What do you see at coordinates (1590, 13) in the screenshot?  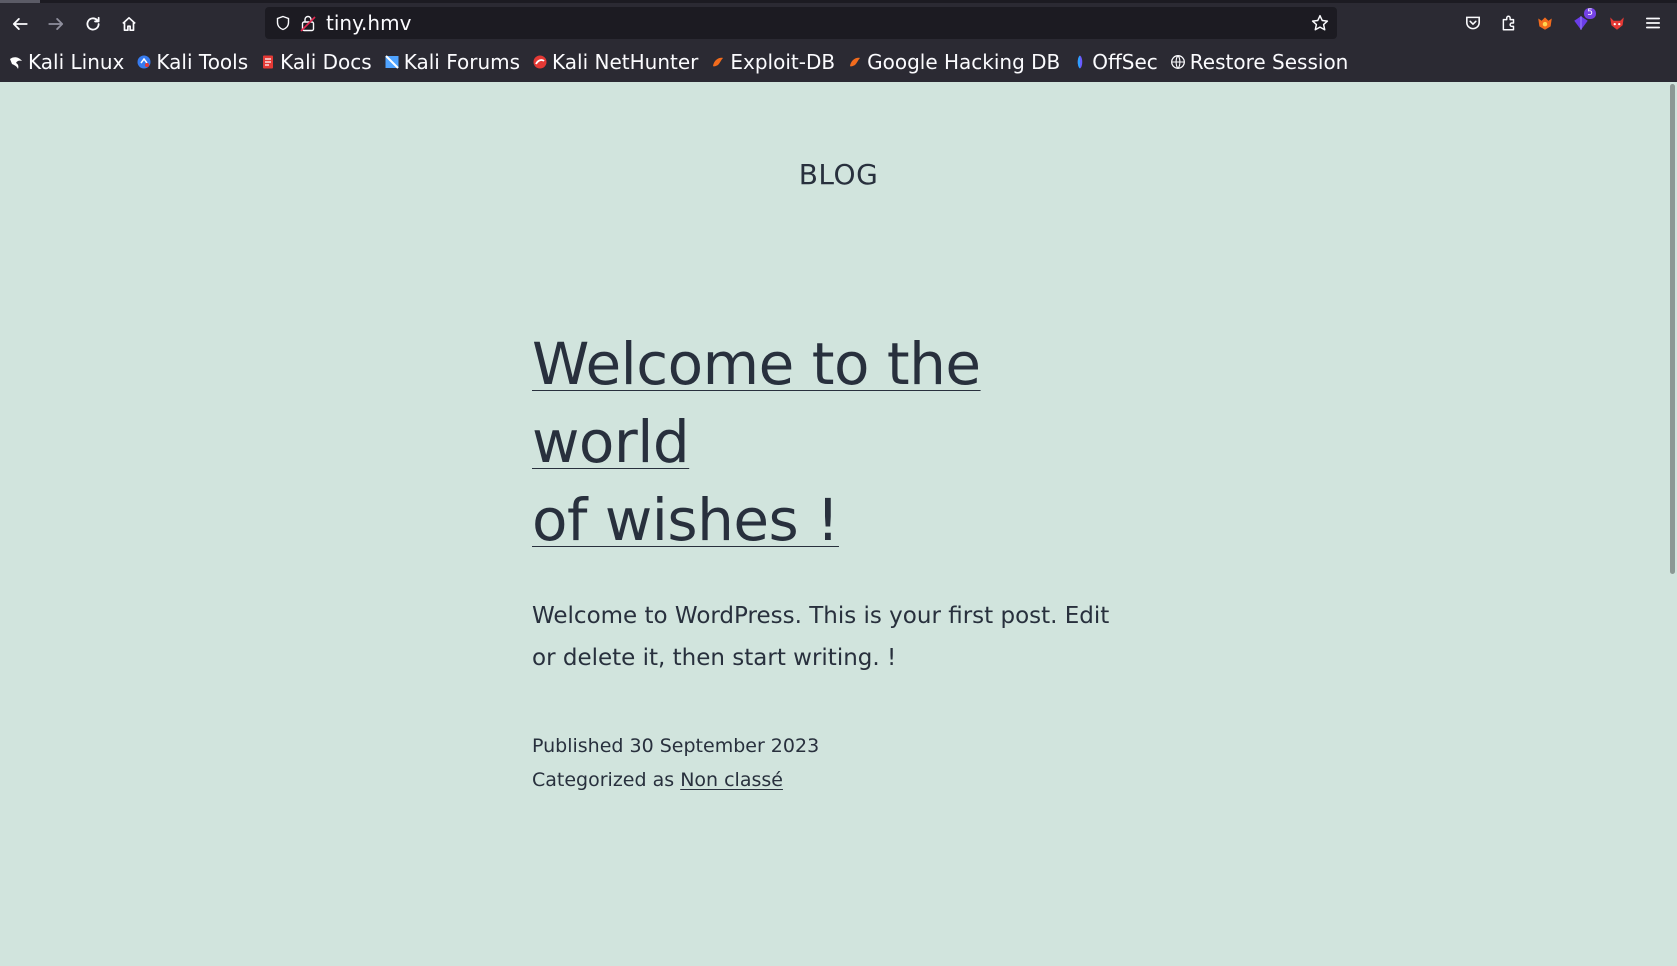 I see `extension-badge: 5` at bounding box center [1590, 13].